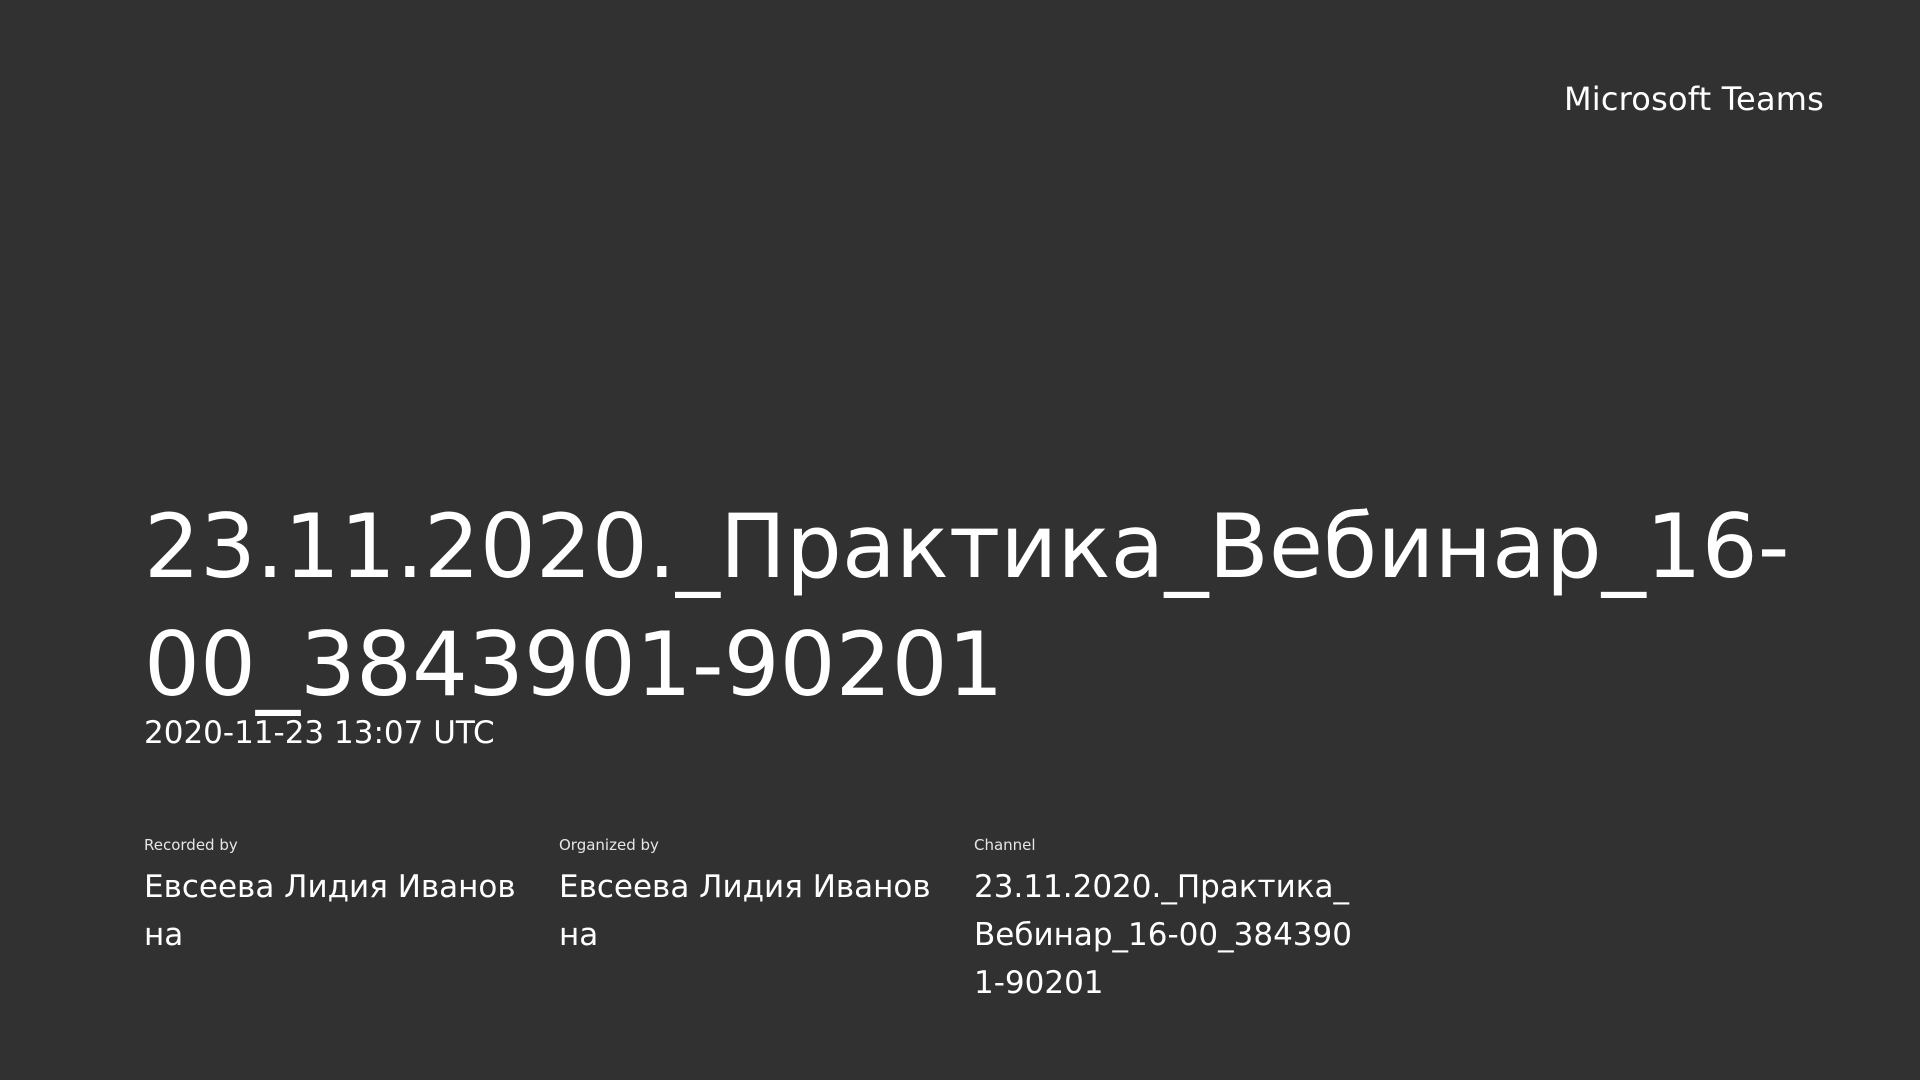  Describe the element at coordinates (745, 911) in the screenshot. I see `organized-by-value: Евсеева Лидия Ивановна` at that location.